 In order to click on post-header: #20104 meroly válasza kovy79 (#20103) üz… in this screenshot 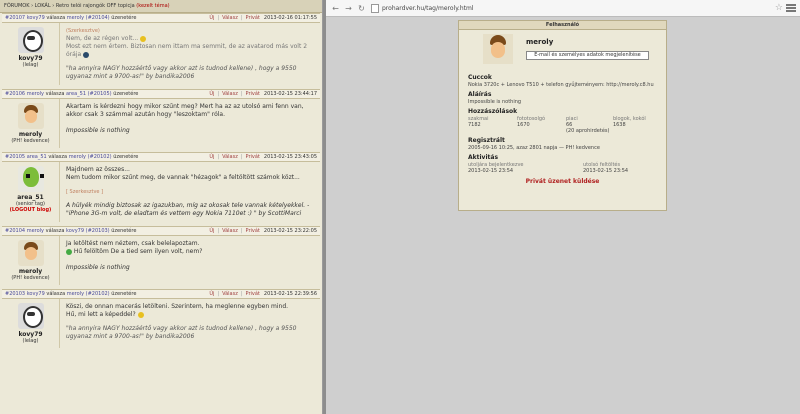, I will do `click(161, 231)`.